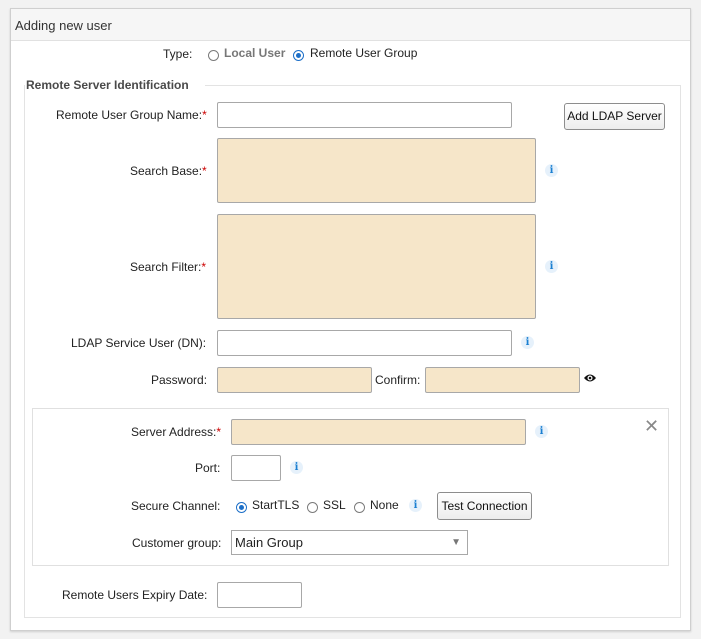 Image resolution: width=701 pixels, height=639 pixels. I want to click on ldap-user-label: LDAP Service User (DN):, so click(139, 343).